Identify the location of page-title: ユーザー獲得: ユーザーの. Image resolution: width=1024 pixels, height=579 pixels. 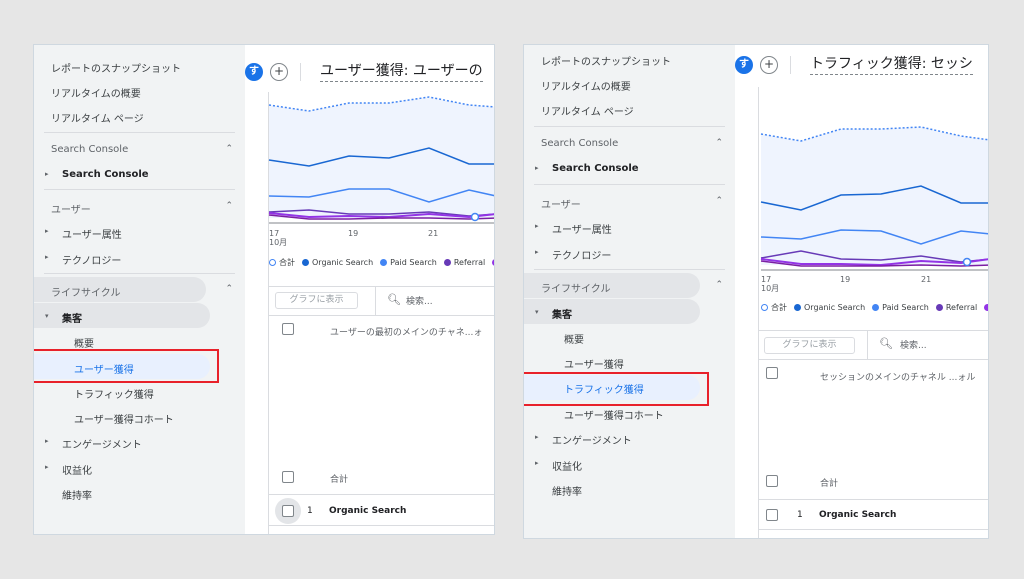
(401, 71).